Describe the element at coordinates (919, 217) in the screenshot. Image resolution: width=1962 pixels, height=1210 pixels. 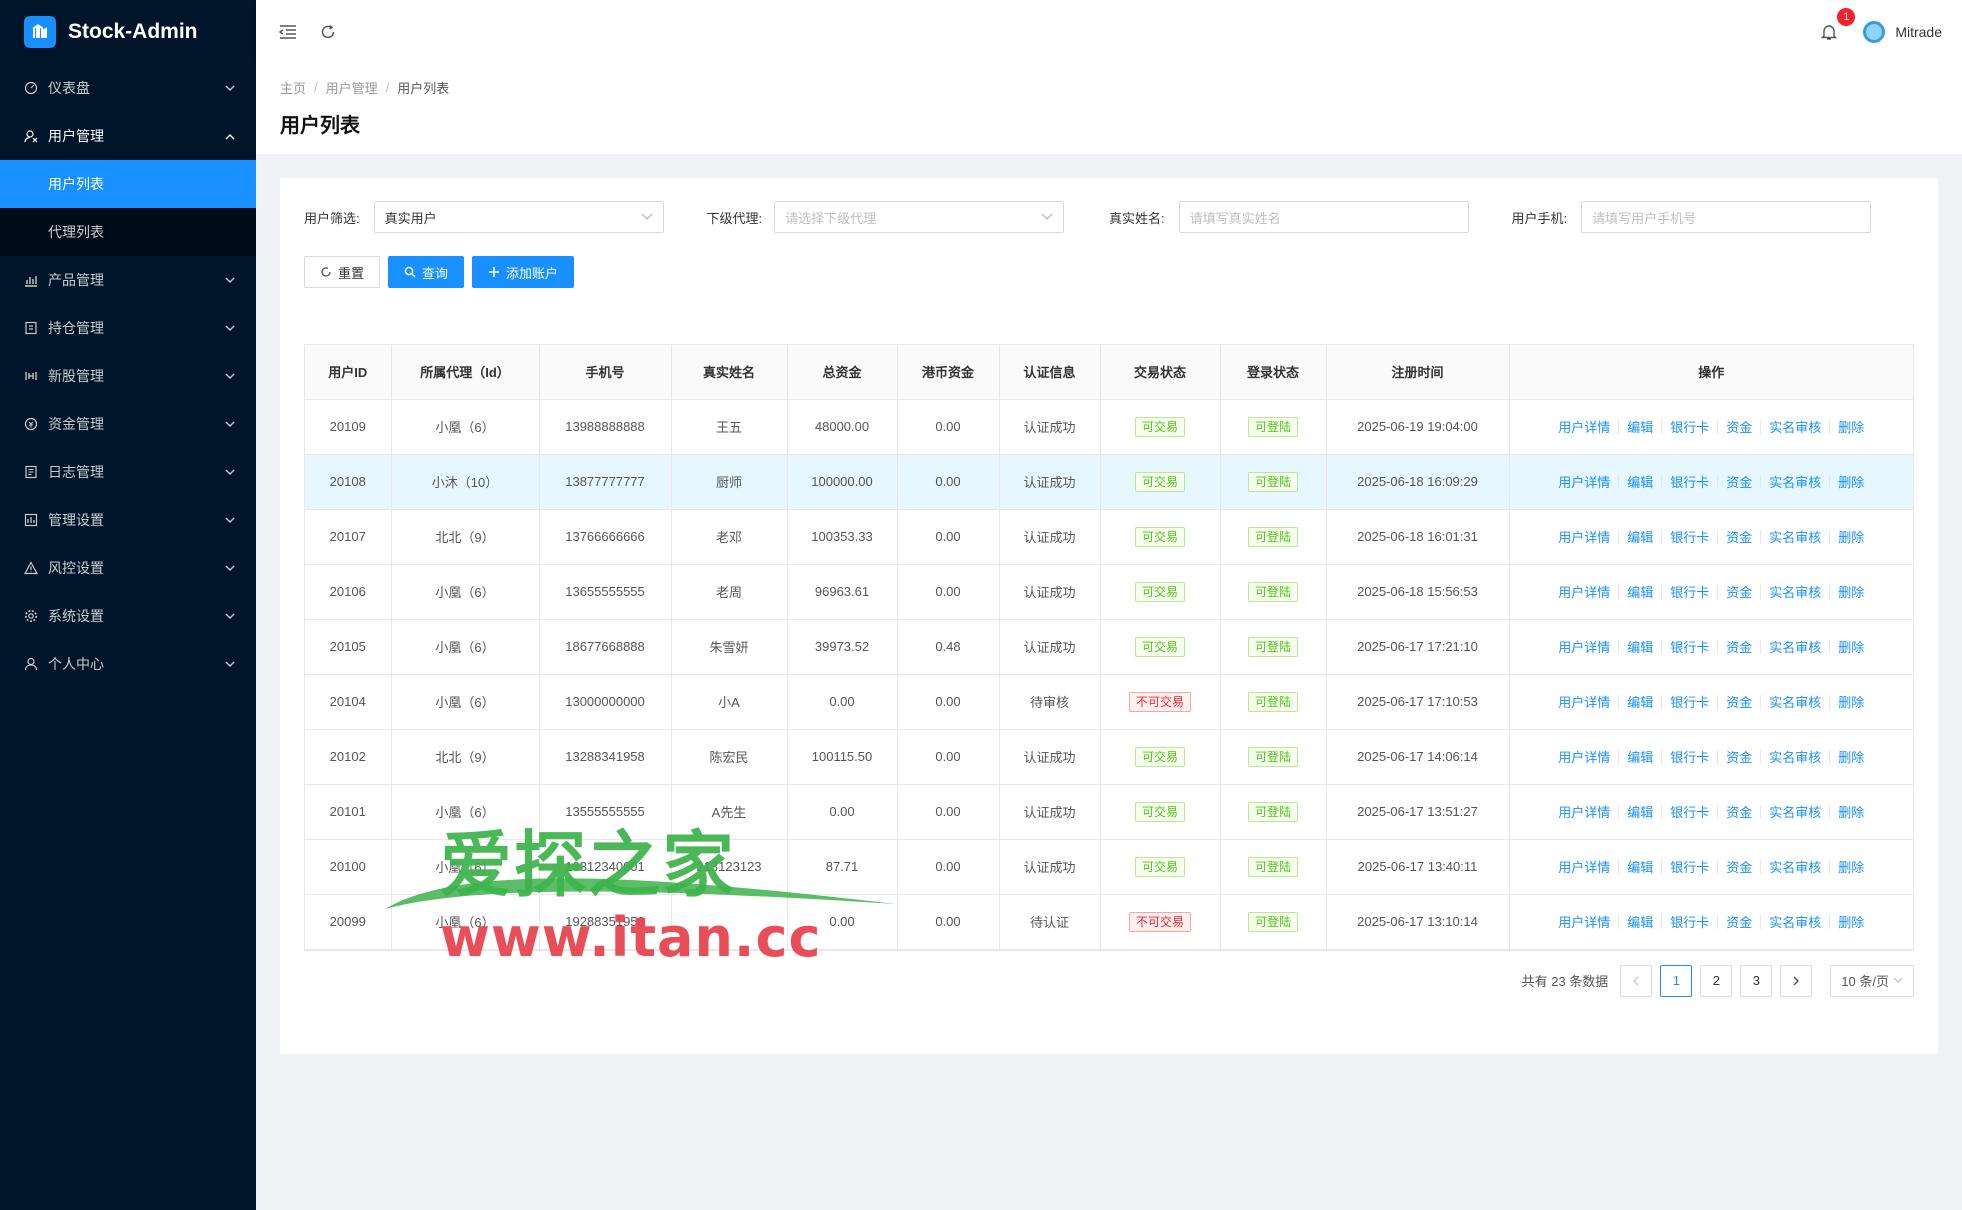
I see `agent-select: 请选择下级代理` at that location.